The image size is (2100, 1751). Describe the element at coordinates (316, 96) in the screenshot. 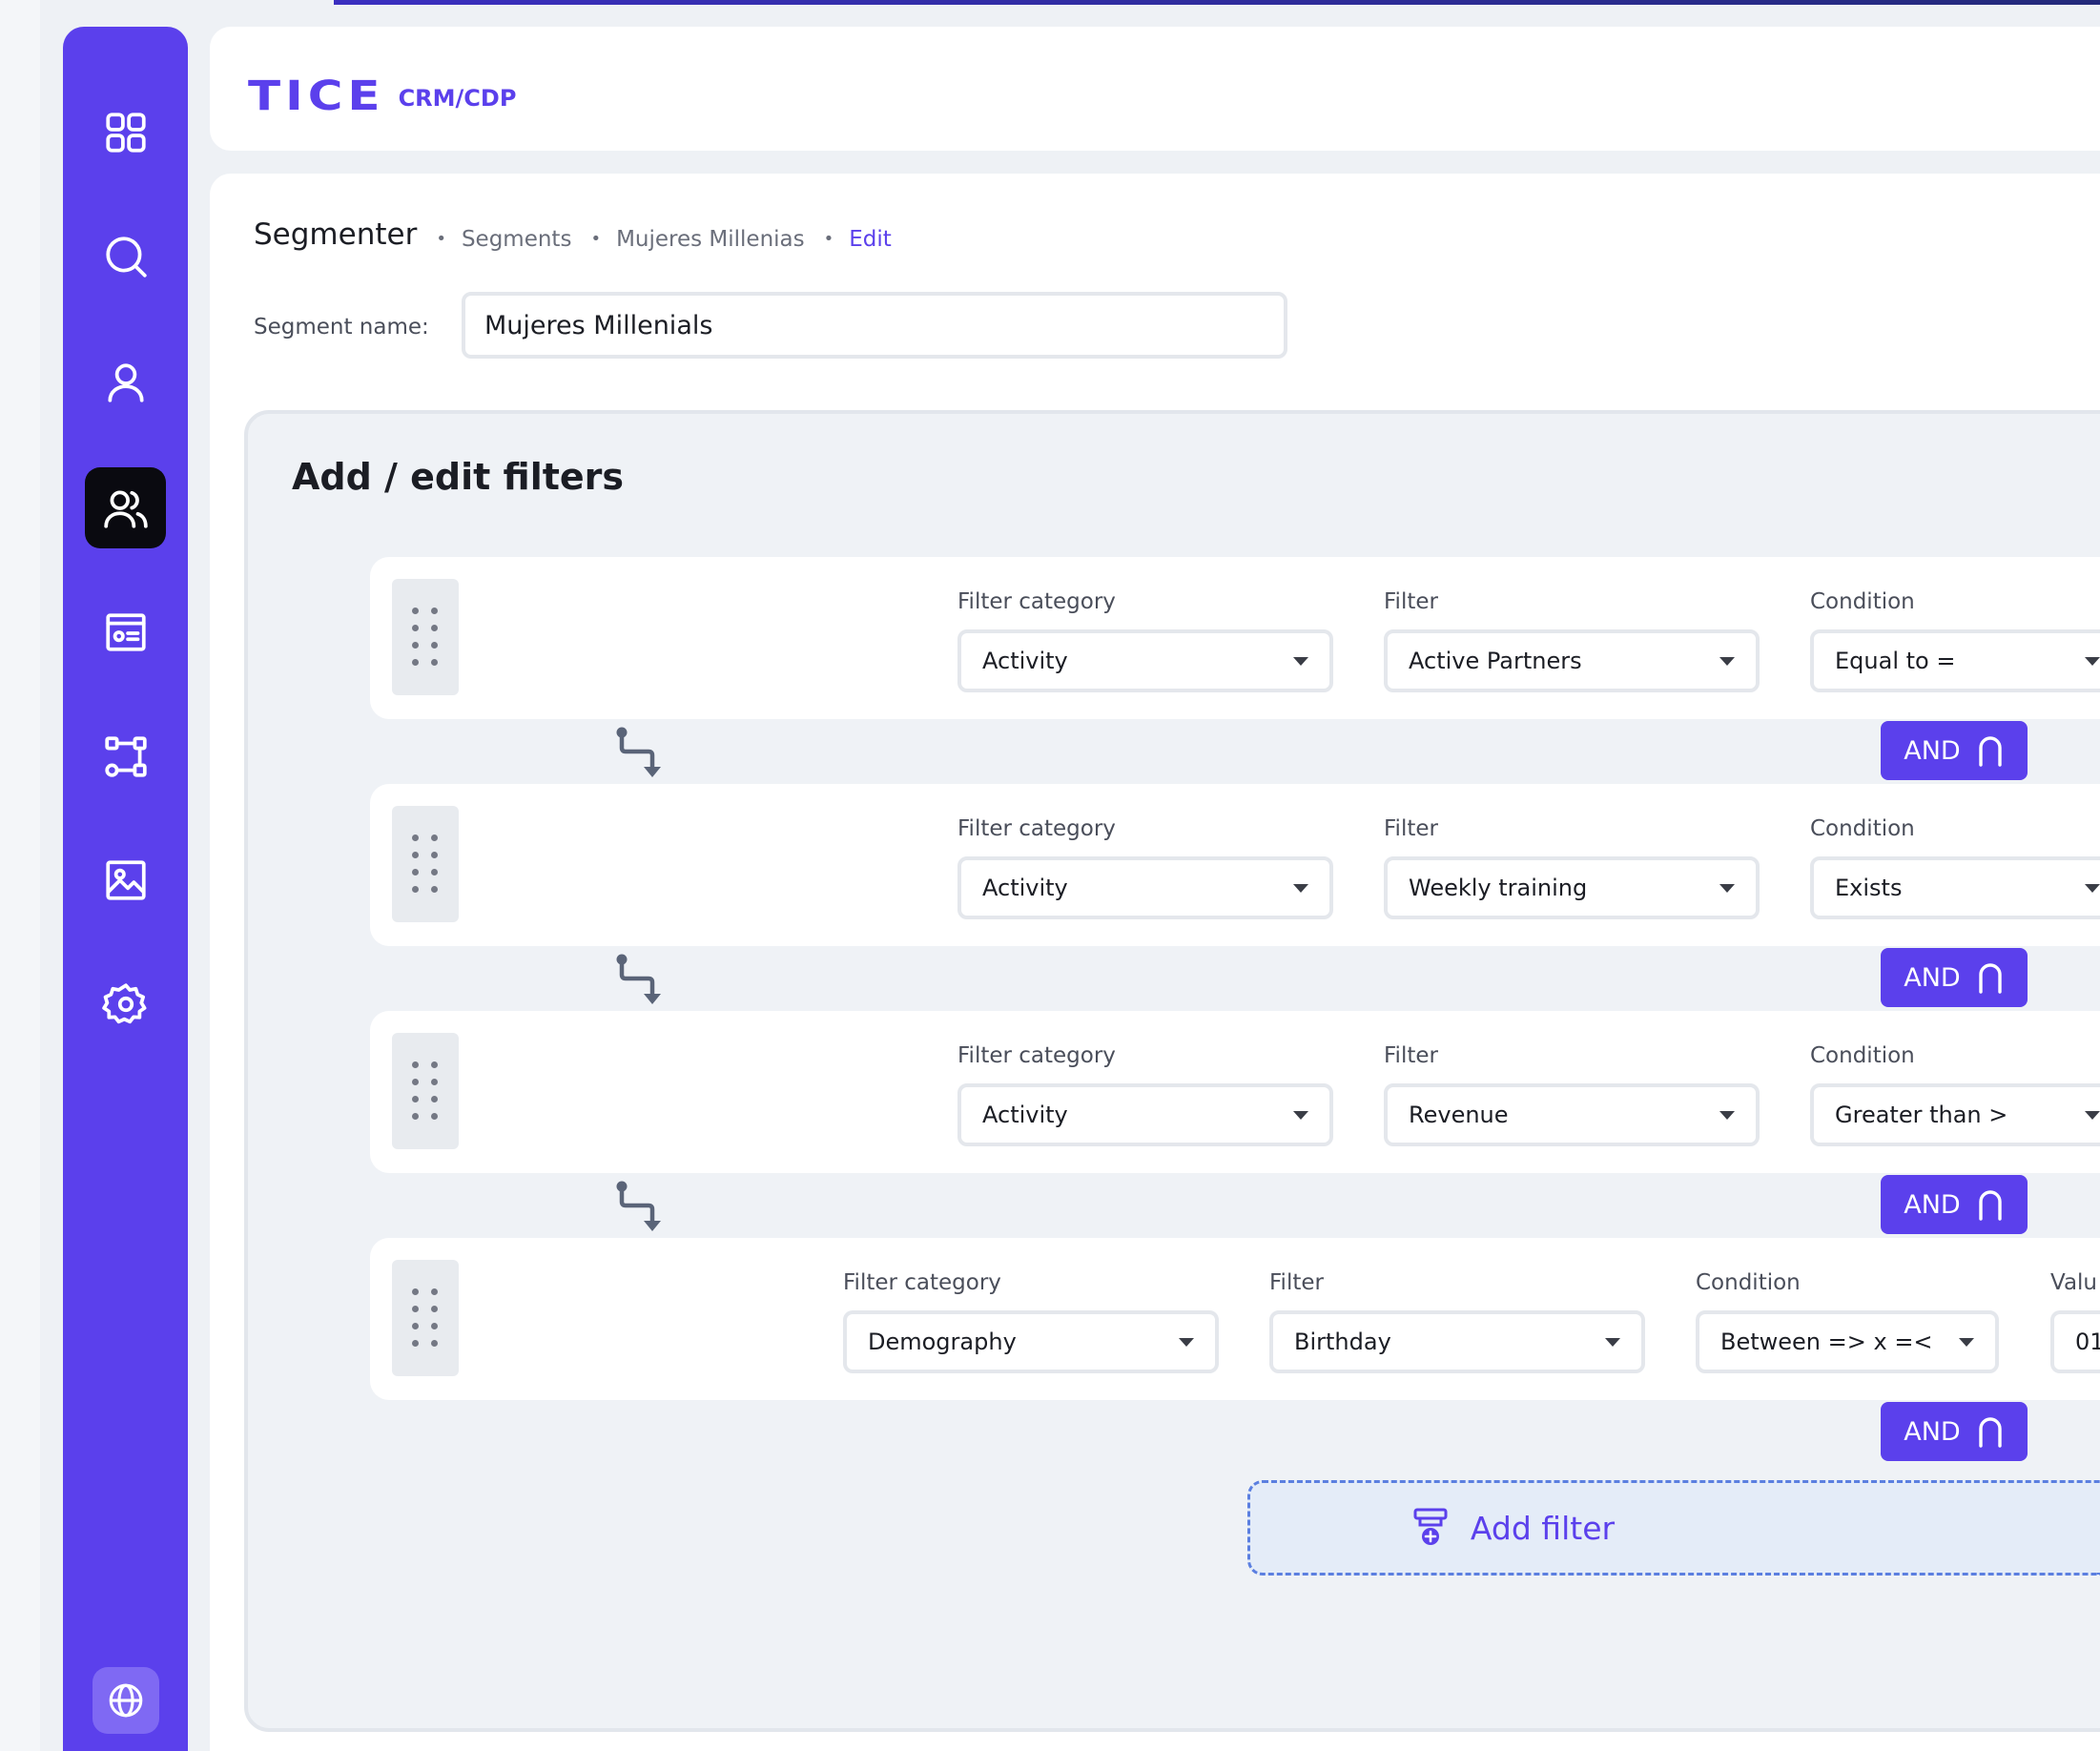

I see `logo-wordmark: TICE` at that location.